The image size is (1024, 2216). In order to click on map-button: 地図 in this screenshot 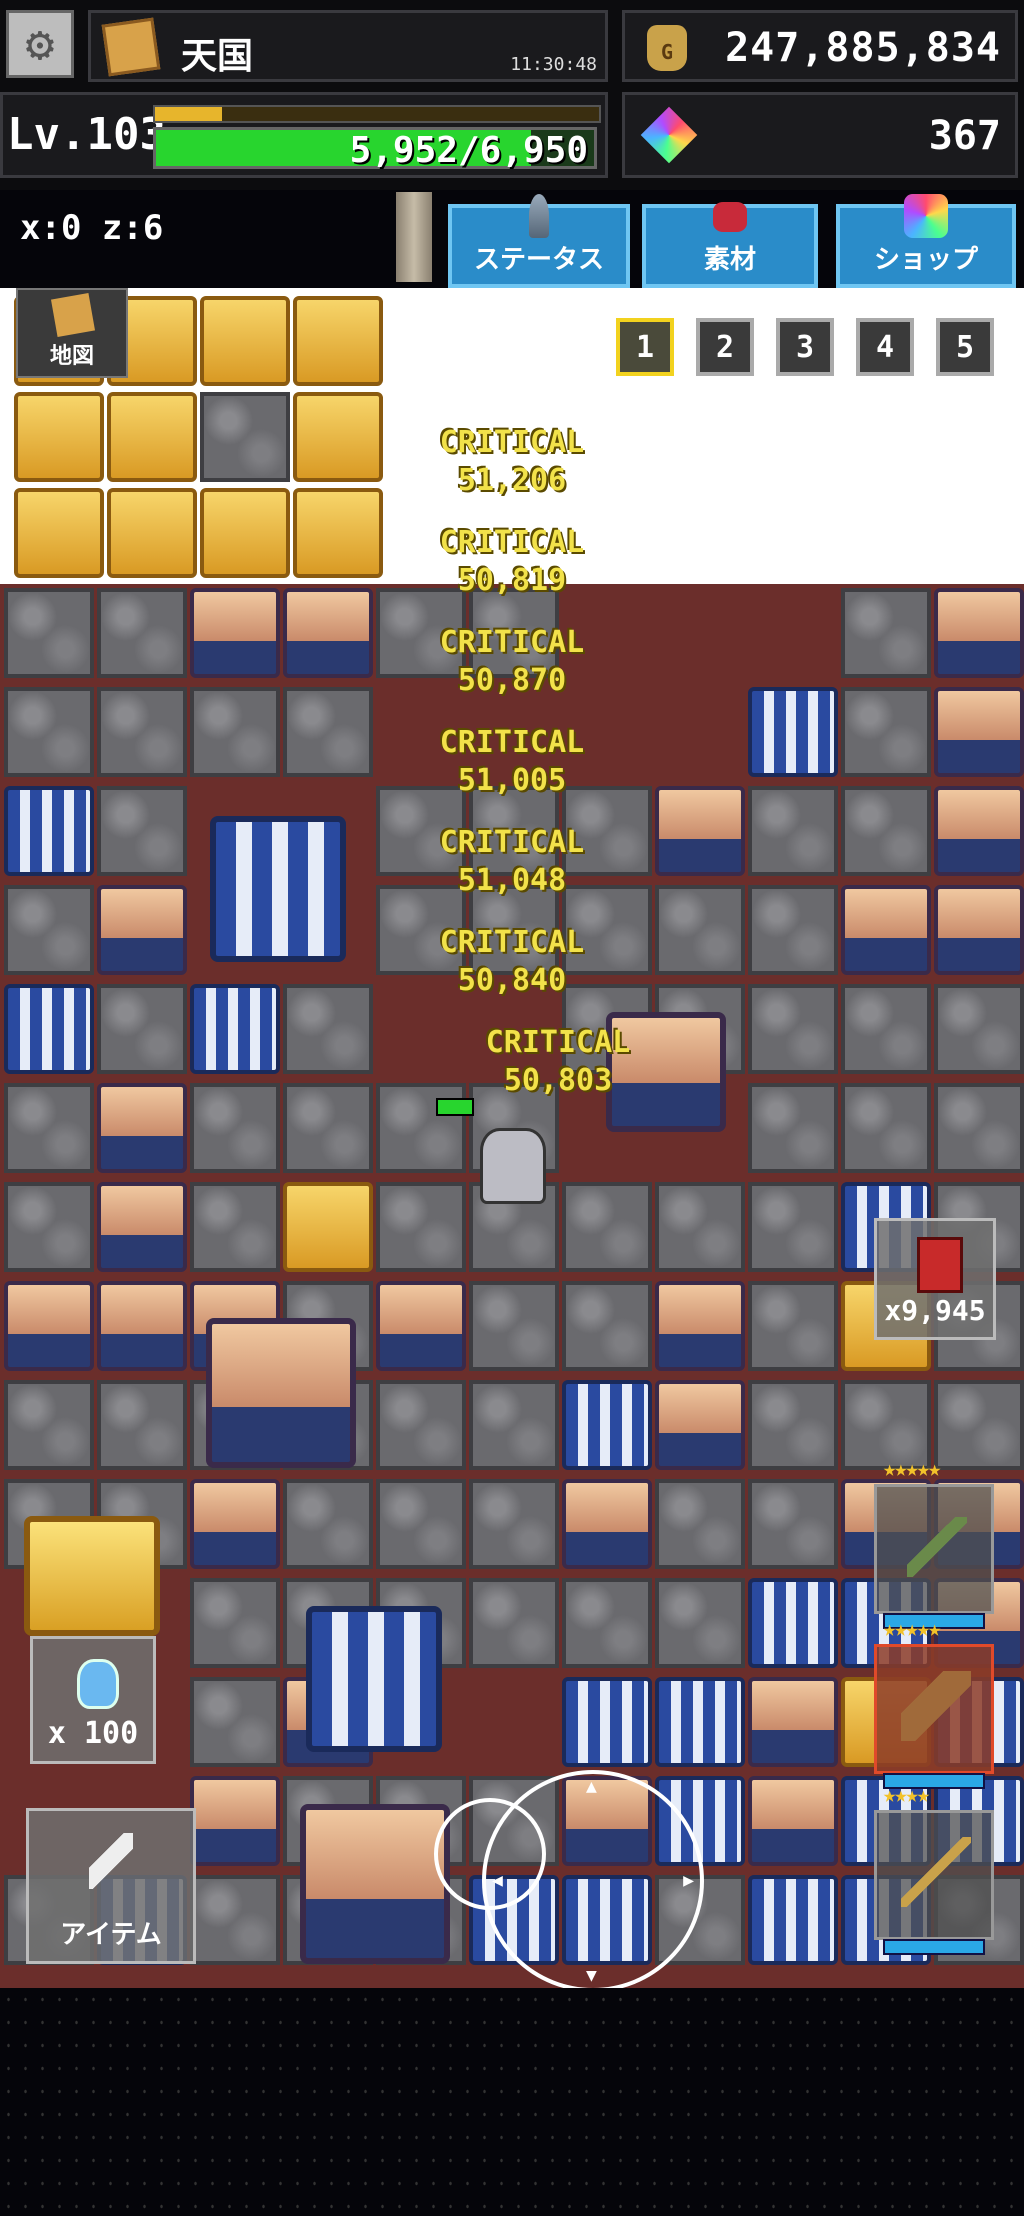, I will do `click(72, 333)`.